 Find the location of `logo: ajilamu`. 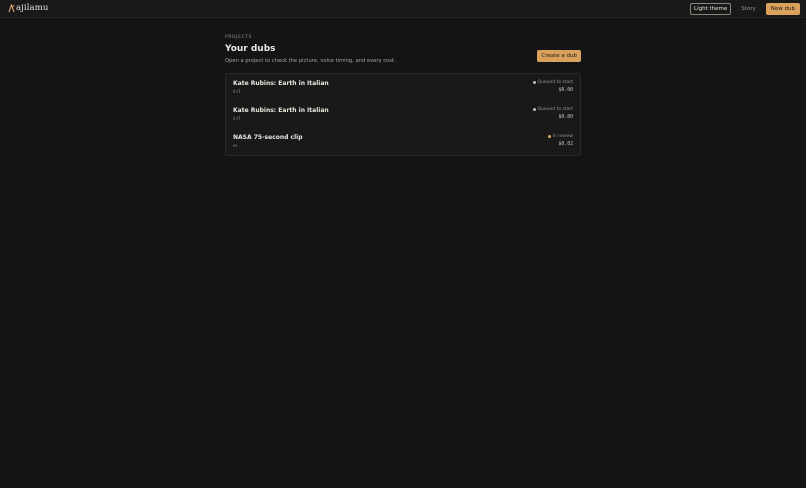

logo: ajilamu is located at coordinates (28, 8).